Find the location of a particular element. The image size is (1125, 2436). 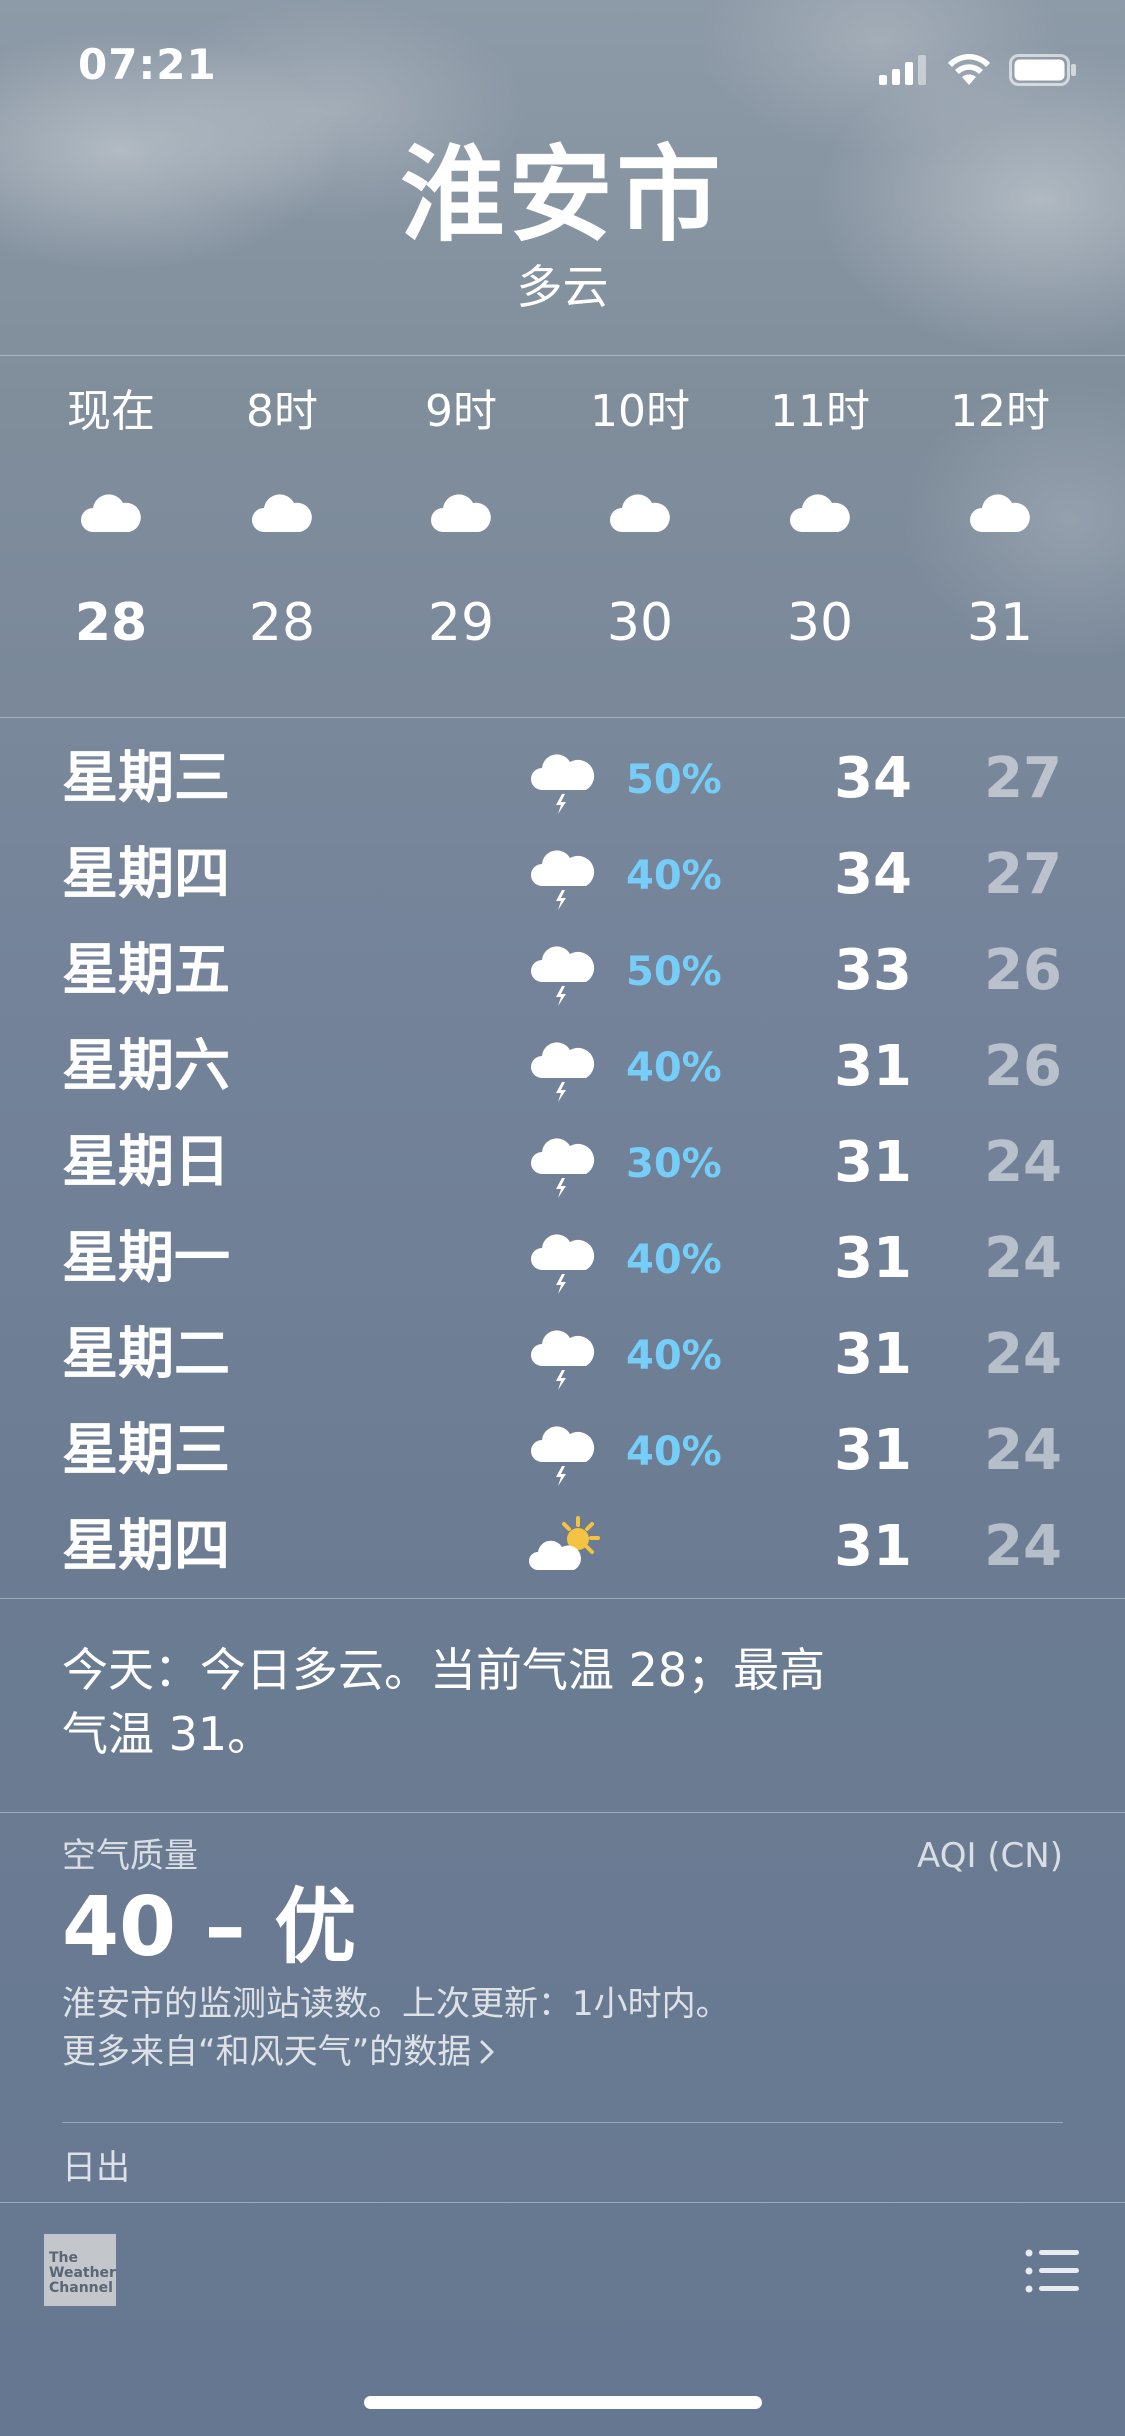

cellular-signal-icon is located at coordinates (902, 70).